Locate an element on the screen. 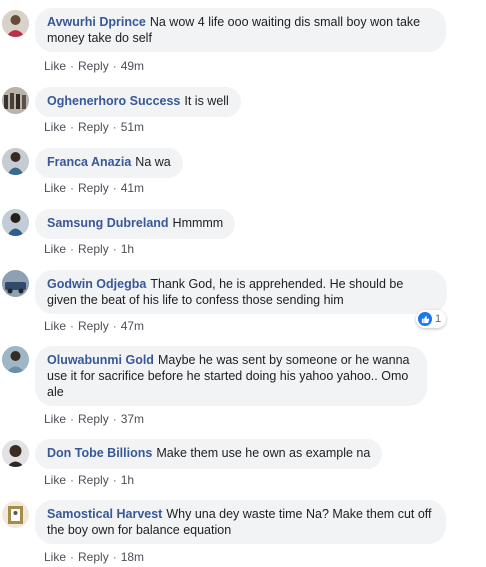 The image size is (486, 567). timestamp: 41m is located at coordinates (132, 188).